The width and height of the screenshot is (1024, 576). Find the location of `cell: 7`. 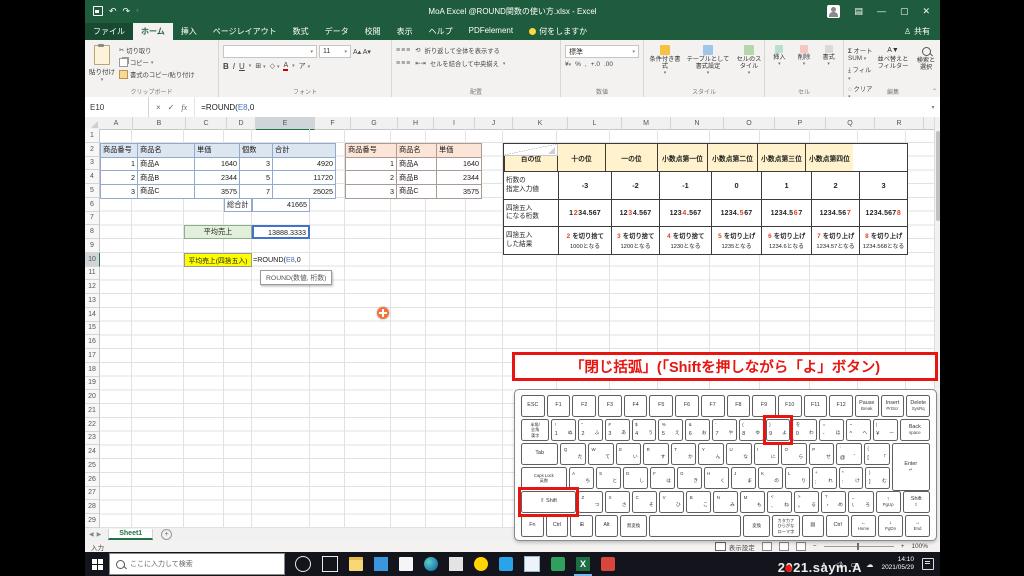

cell: 7 is located at coordinates (256, 191).